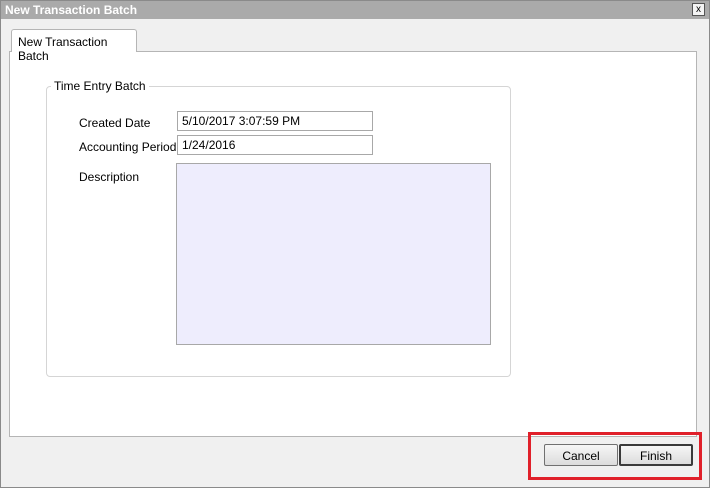 This screenshot has height=488, width=710. I want to click on tab-label: New Transaction Batch, so click(63, 49).